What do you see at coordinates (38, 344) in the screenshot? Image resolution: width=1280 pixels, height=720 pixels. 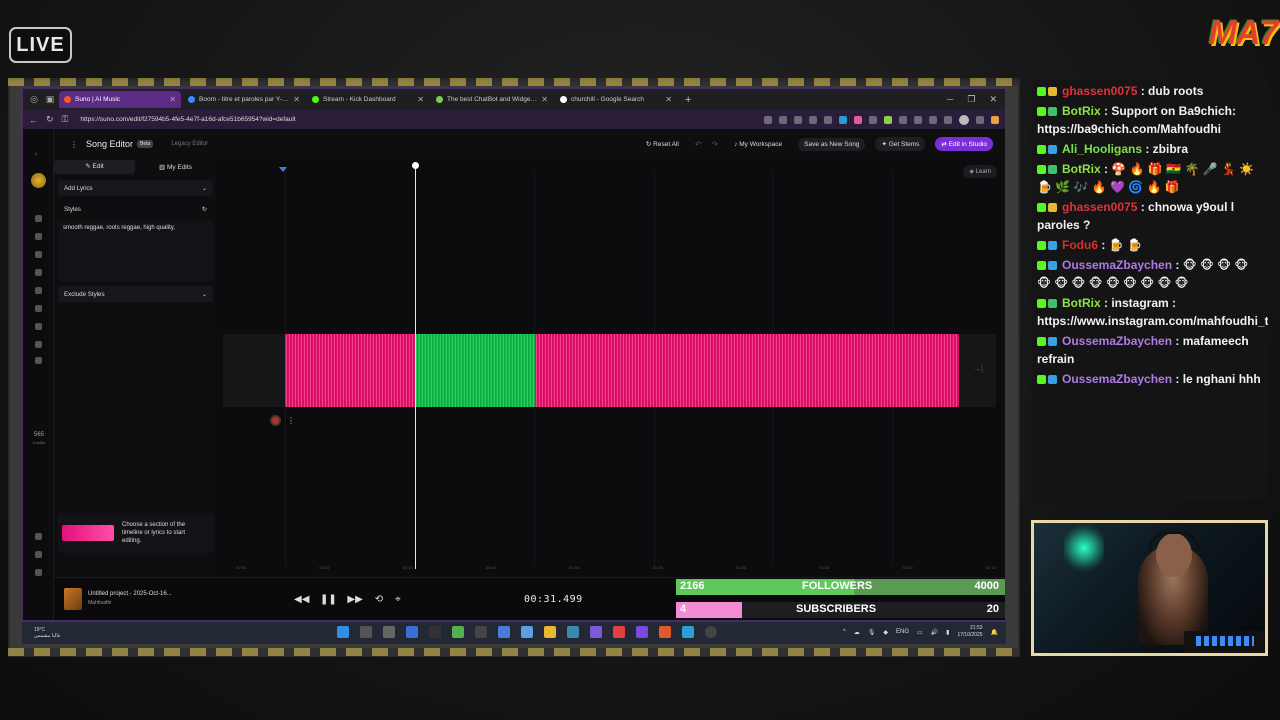 I see `radio-icon` at bounding box center [38, 344].